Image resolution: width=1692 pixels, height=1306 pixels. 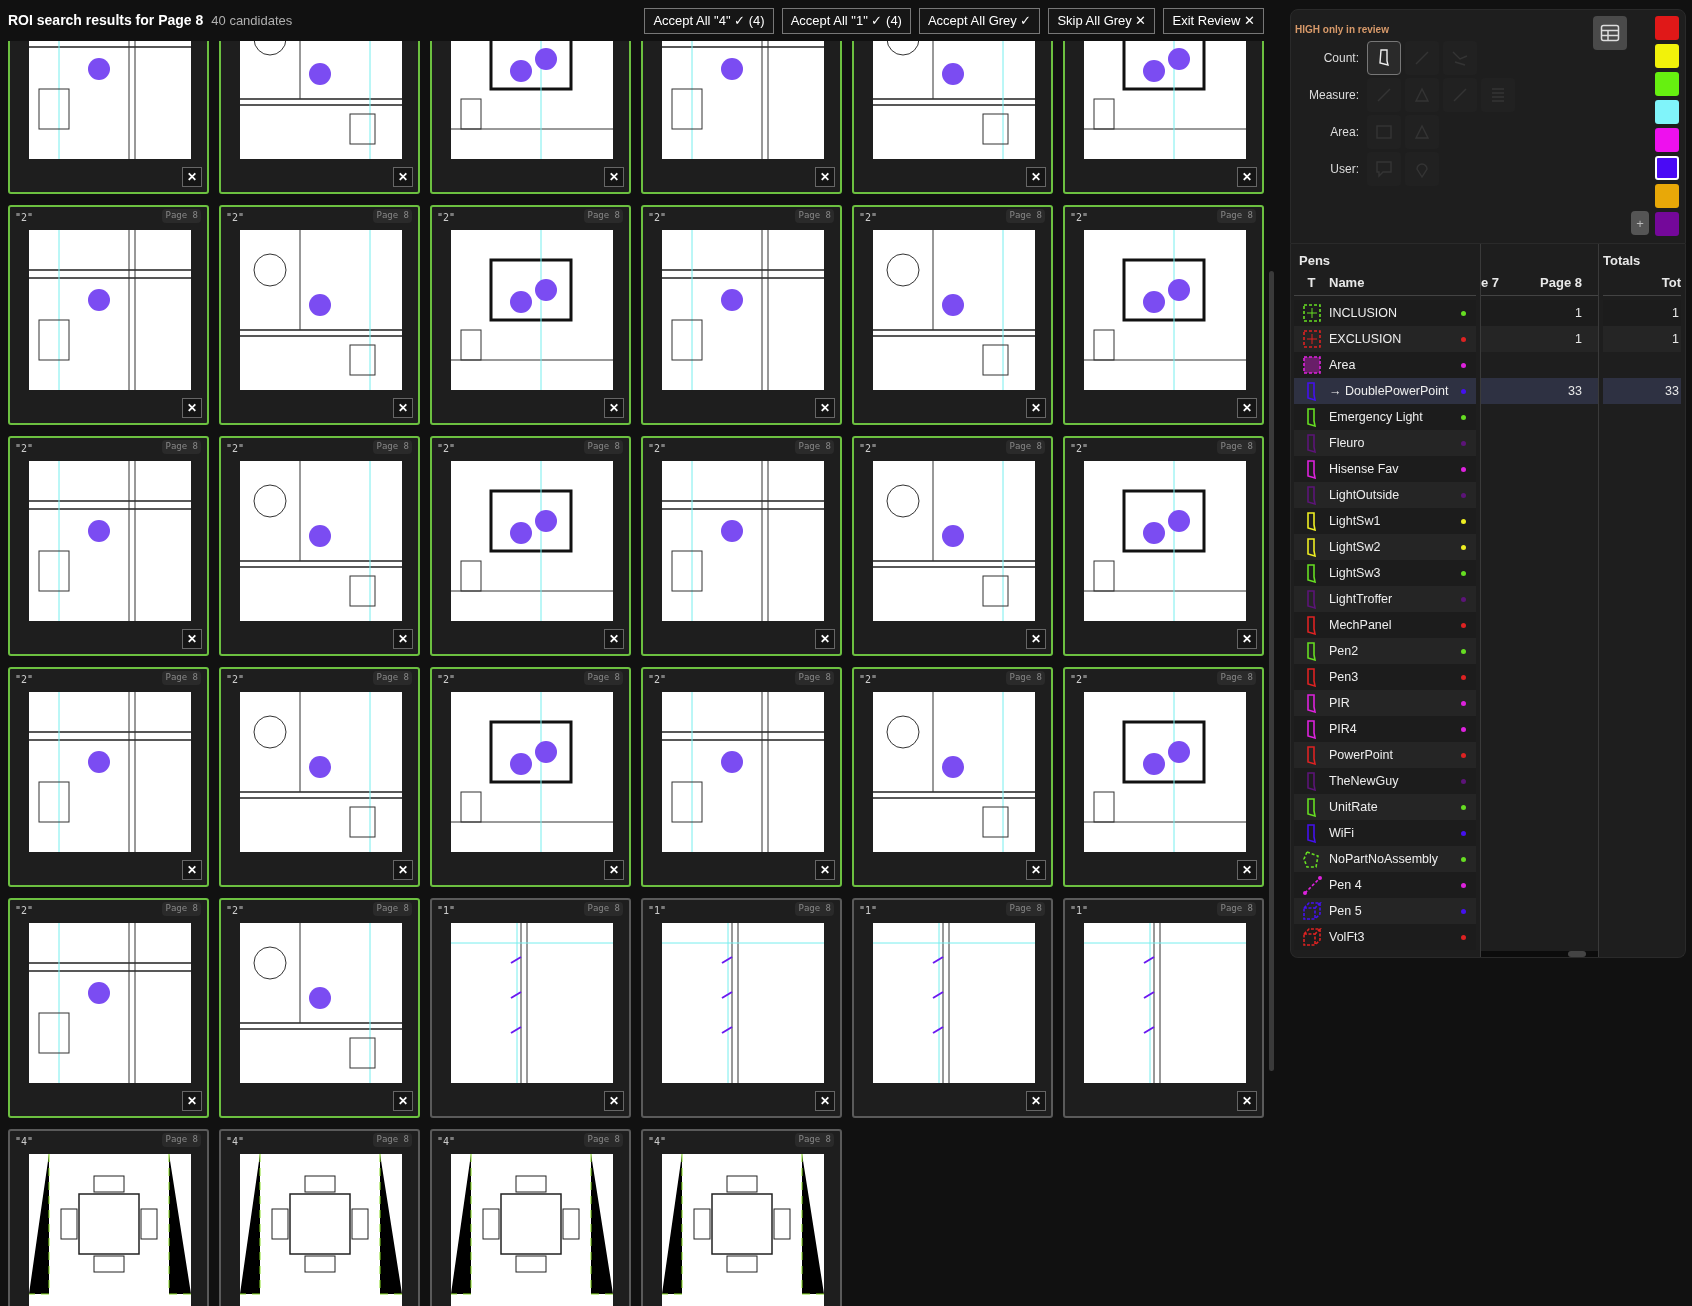 I want to click on action-button: Accept All Grey ✓, so click(x=979, y=20).